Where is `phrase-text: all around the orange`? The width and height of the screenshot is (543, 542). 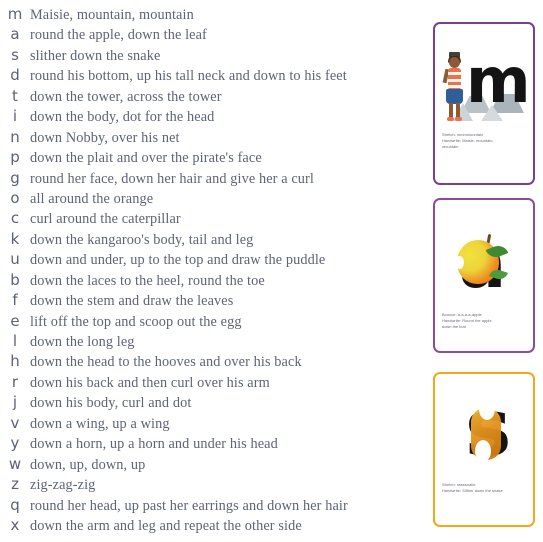
phrase-text: all around the orange is located at coordinates (92, 198).